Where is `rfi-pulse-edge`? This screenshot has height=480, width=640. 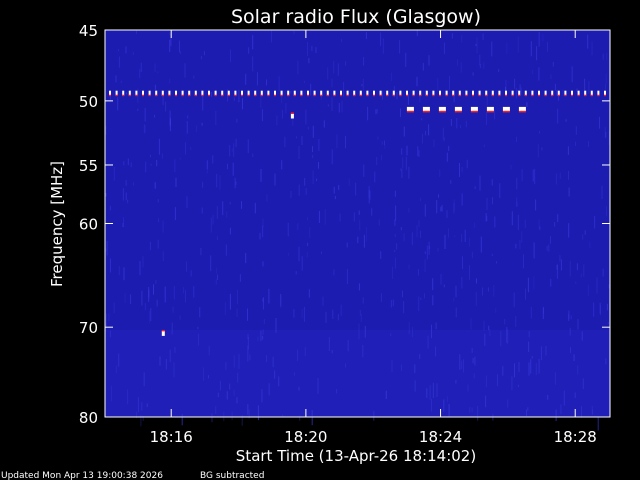 rfi-pulse-edge is located at coordinates (442, 111).